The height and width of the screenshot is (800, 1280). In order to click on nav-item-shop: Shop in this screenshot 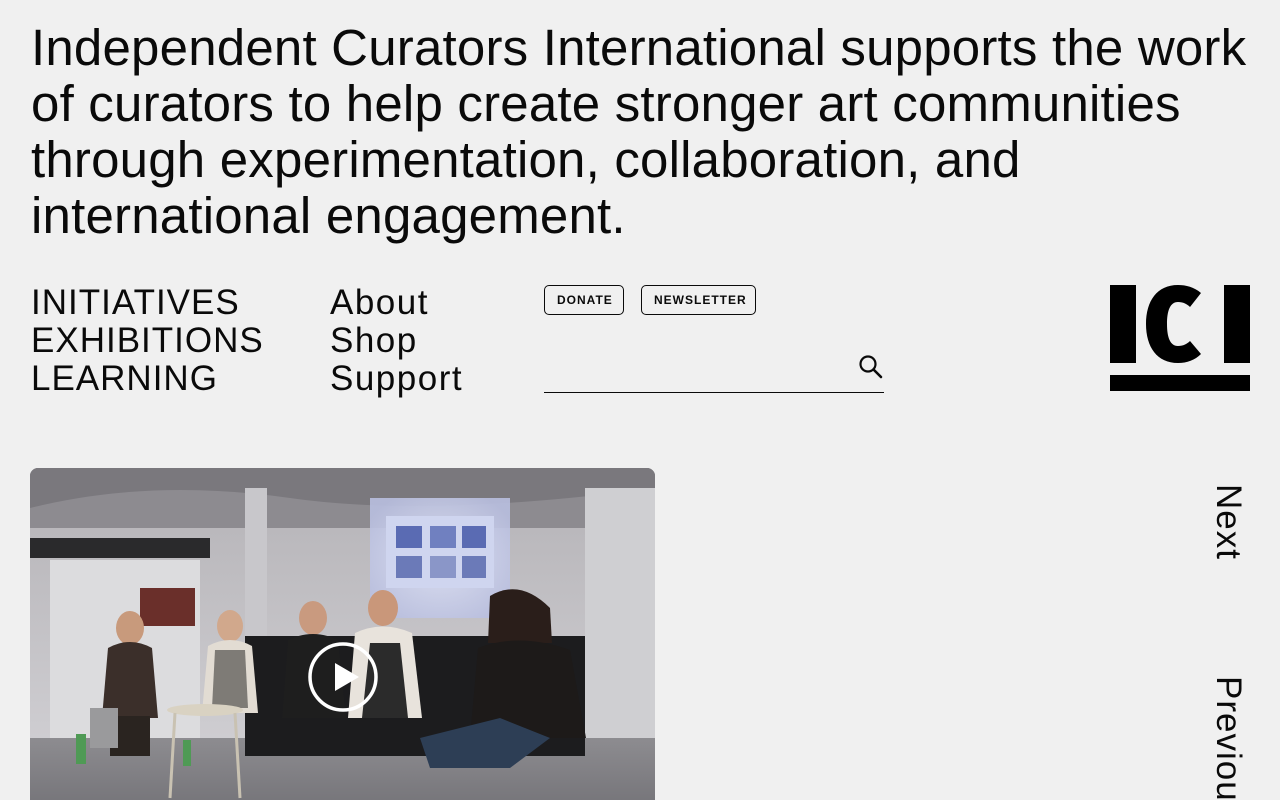, I will do `click(396, 341)`.